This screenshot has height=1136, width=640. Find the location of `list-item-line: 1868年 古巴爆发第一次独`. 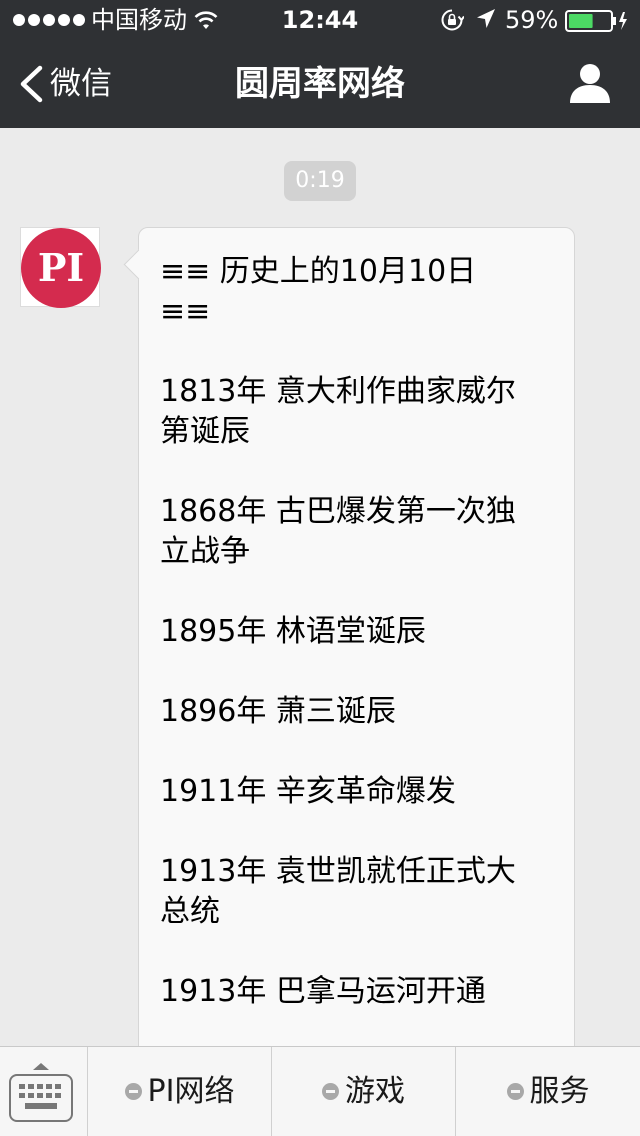

list-item-line: 1868年 古巴爆发第一次独 is located at coordinates (338, 511).